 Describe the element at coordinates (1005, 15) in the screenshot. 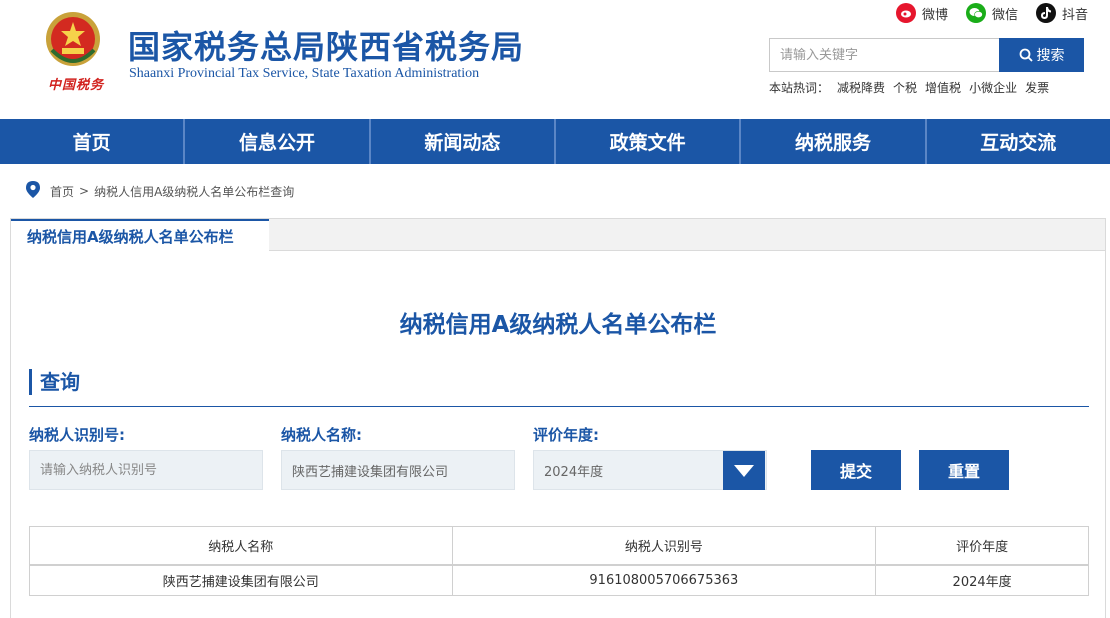

I see `social-wechat-label: 微信` at that location.